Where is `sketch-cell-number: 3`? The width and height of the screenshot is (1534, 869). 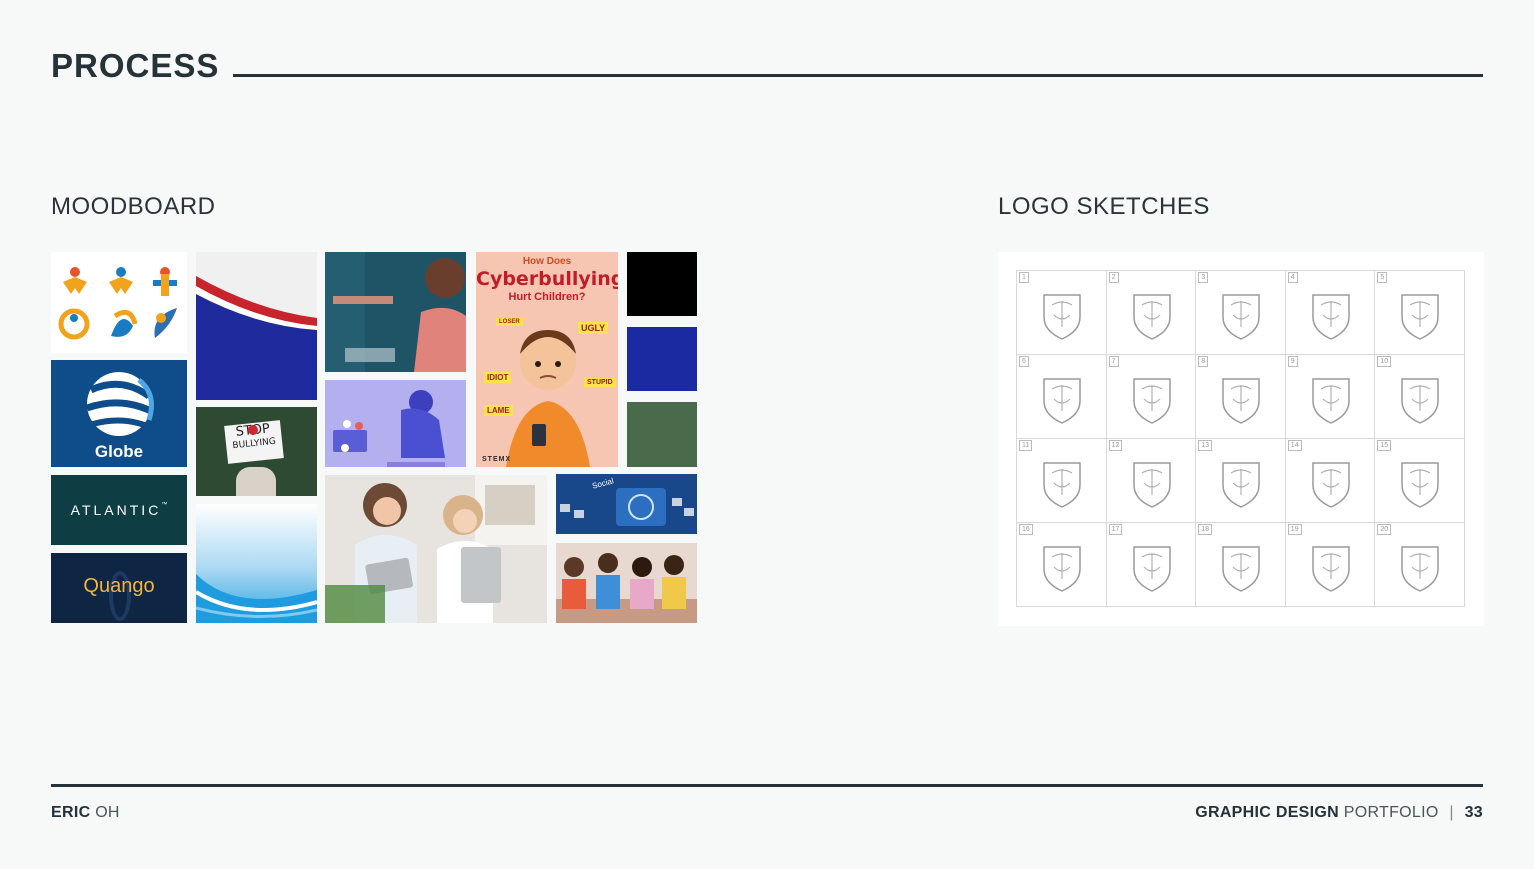 sketch-cell-number: 3 is located at coordinates (1203, 277).